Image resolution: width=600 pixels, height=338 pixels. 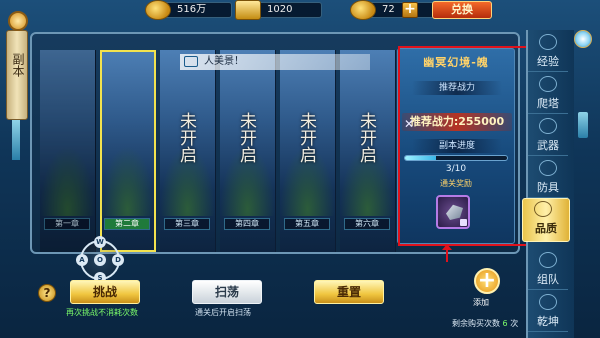 What do you see at coordinates (548, 260) in the screenshot?
I see `team-icon` at bounding box center [548, 260].